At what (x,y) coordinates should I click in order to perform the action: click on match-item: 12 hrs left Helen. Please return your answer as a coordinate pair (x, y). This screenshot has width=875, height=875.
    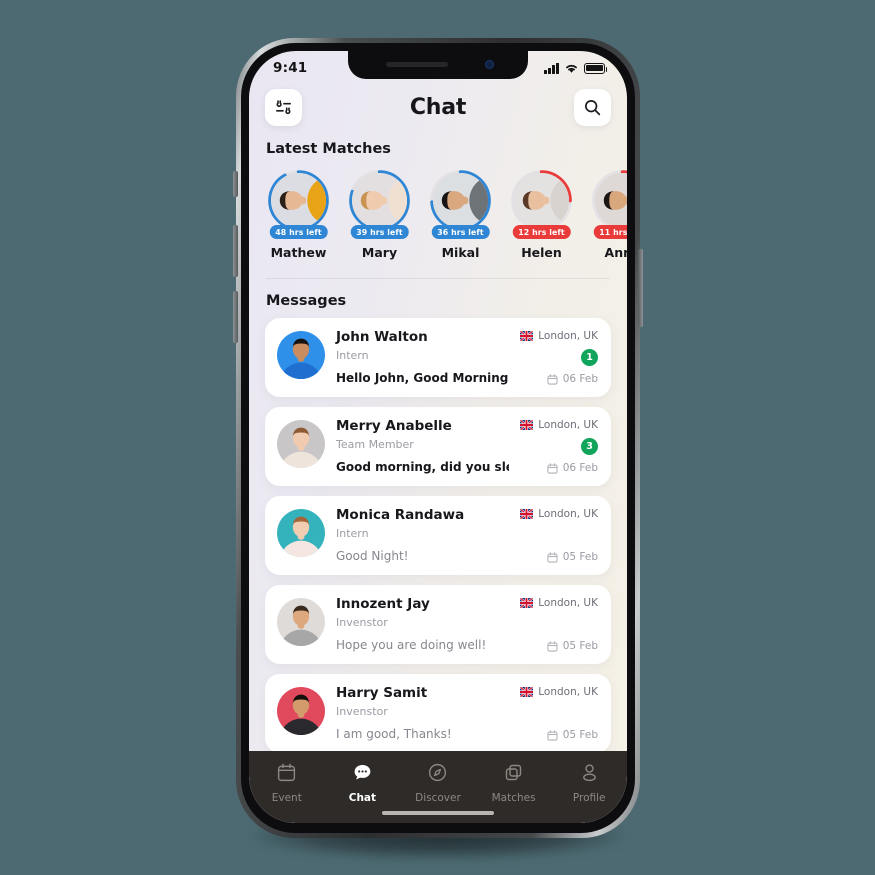
    Looking at the image, I should click on (541, 214).